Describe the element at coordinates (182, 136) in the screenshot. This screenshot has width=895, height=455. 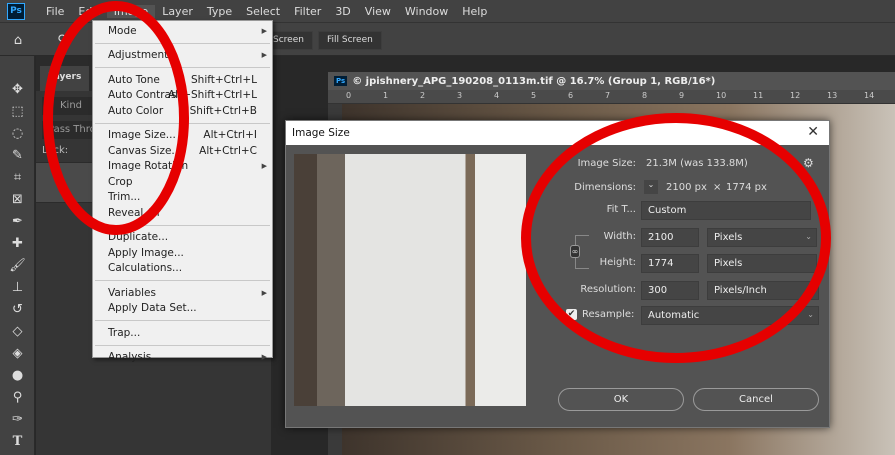
I see `menu-item-image-size: Image Size... Alt+Ctrl+I` at that location.